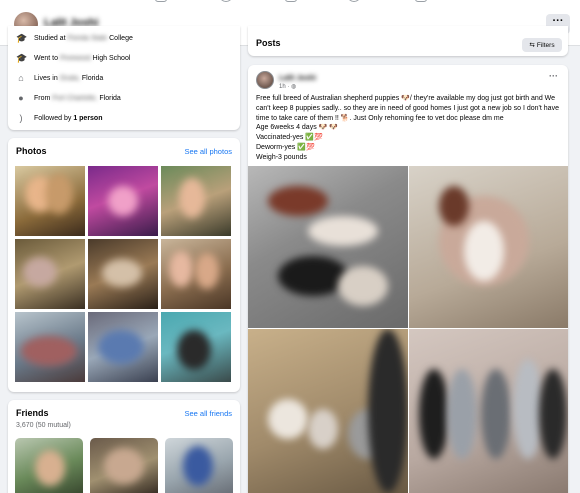 The width and height of the screenshot is (580, 493). What do you see at coordinates (50, 38) in the screenshot?
I see `intro-studied-prefix: Studied at` at bounding box center [50, 38].